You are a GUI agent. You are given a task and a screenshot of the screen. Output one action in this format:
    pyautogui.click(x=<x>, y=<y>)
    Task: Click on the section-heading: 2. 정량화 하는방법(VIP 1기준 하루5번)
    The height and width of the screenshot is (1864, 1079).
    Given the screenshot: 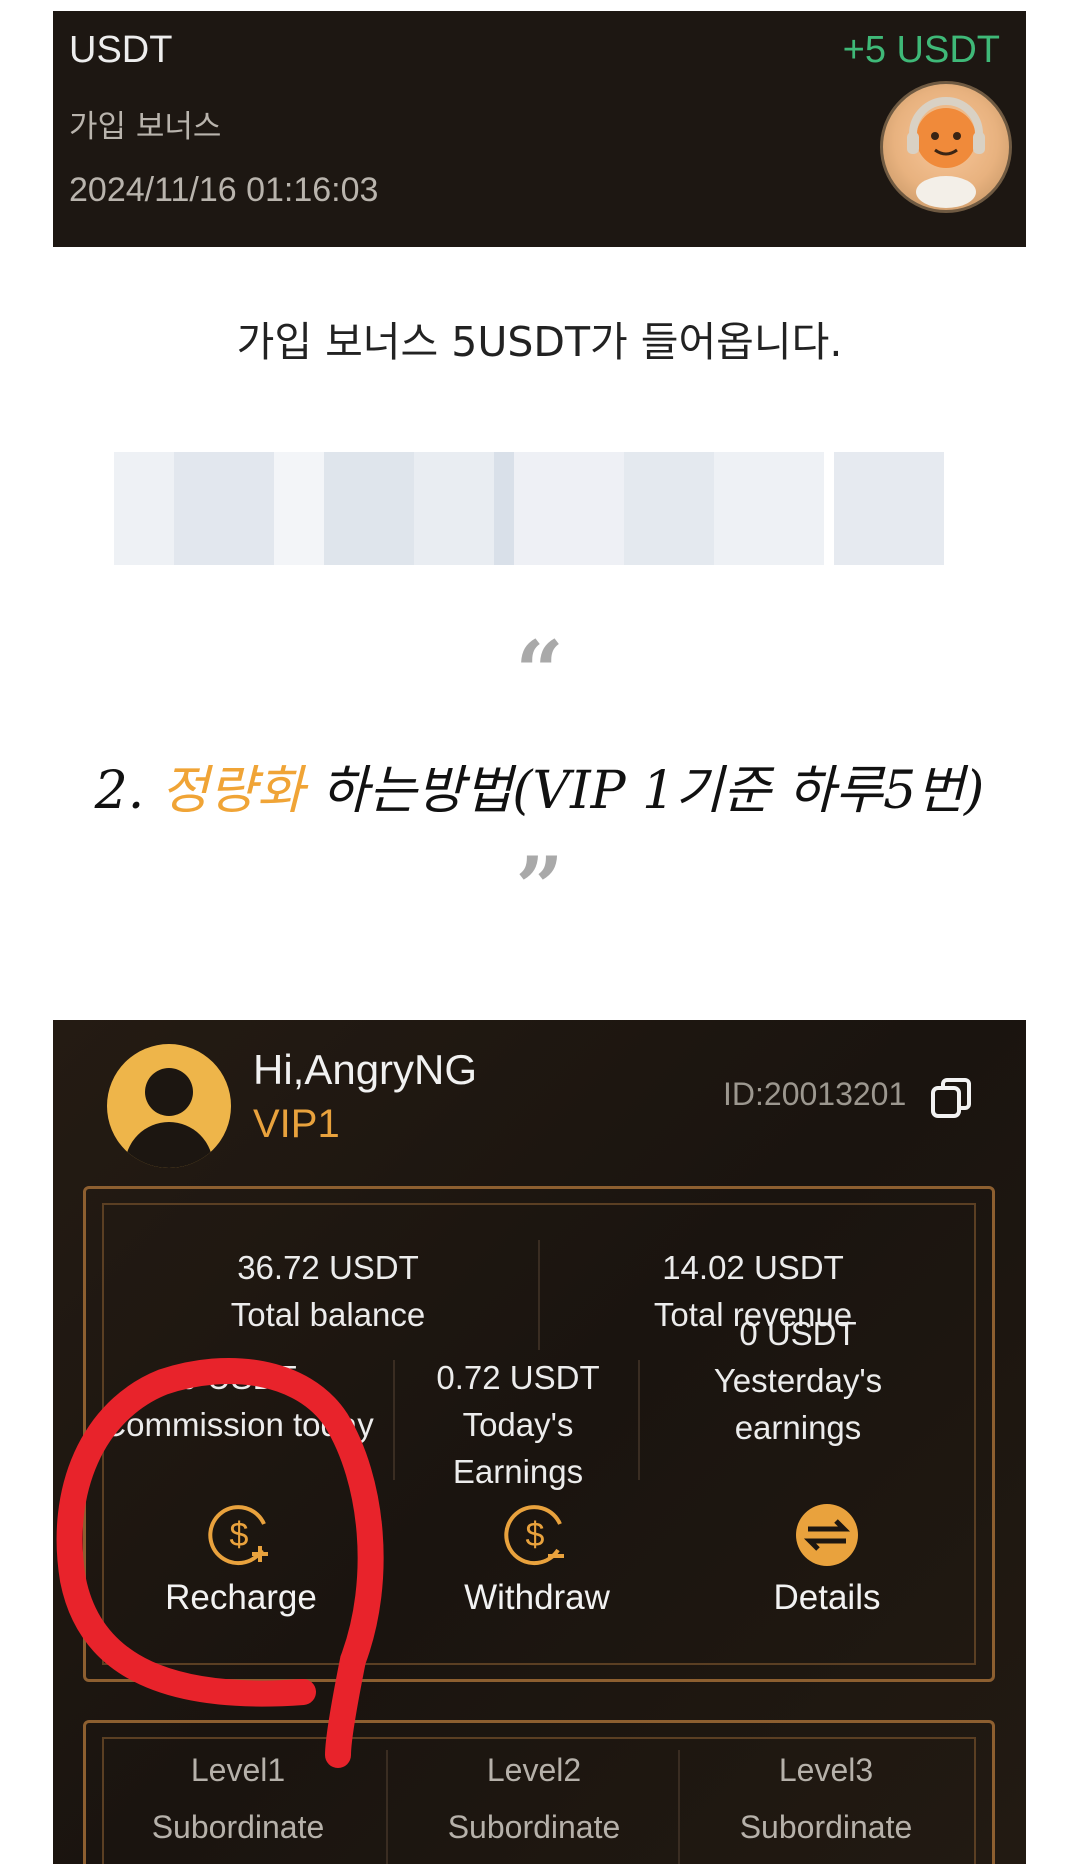 What is the action you would take?
    pyautogui.click(x=539, y=785)
    